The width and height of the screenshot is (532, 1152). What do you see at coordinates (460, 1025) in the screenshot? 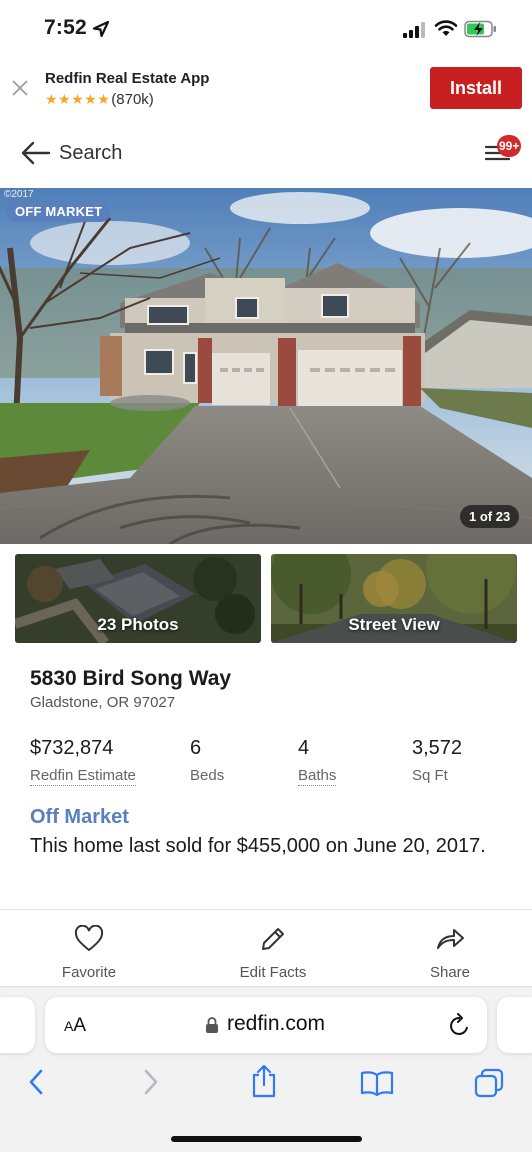
I see `reload-icon` at bounding box center [460, 1025].